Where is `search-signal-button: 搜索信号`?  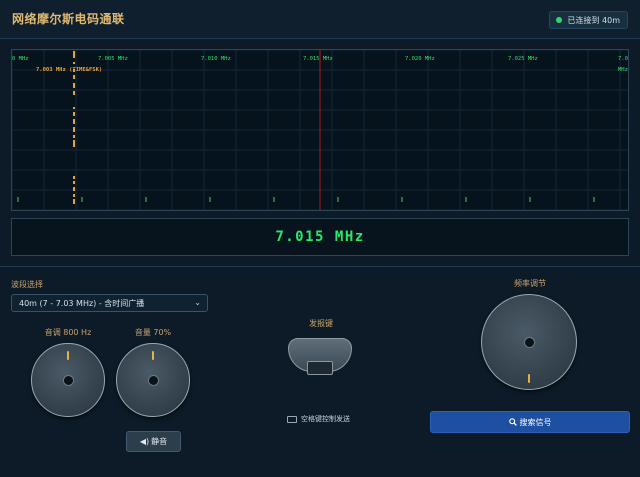
search-signal-button: 搜索信号 is located at coordinates (530, 422).